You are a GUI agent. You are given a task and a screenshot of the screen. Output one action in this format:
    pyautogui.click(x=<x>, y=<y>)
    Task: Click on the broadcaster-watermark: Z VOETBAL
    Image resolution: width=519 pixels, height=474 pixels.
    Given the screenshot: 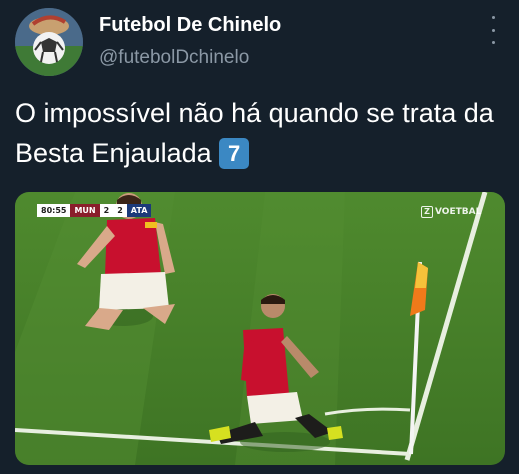 What is the action you would take?
    pyautogui.click(x=451, y=212)
    